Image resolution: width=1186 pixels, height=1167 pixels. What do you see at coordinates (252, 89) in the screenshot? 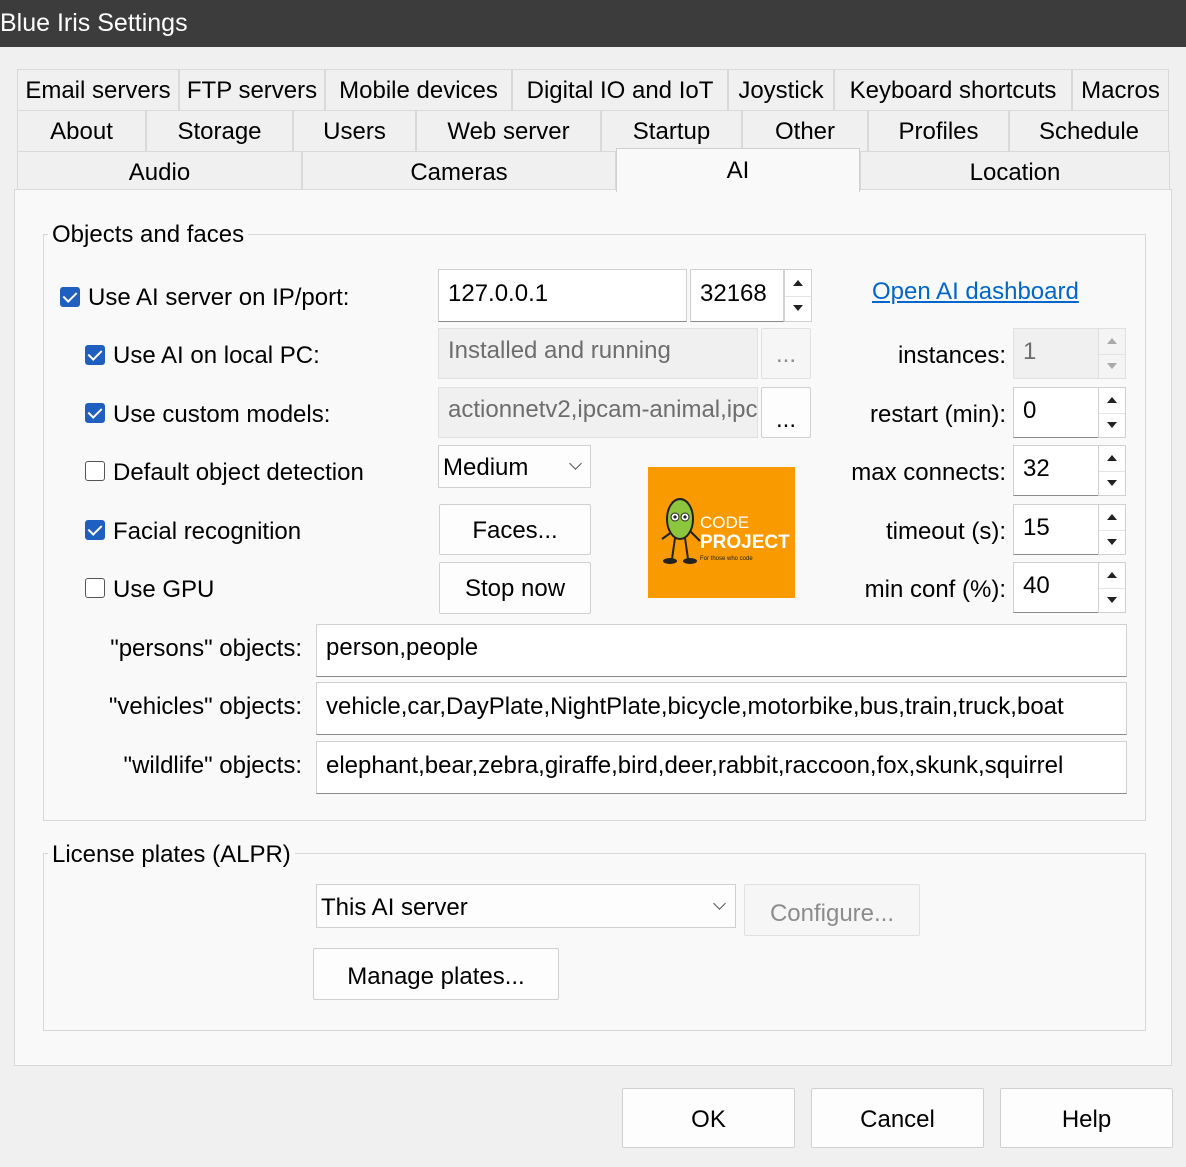
I see `tab-ftp-servers: FTP servers` at bounding box center [252, 89].